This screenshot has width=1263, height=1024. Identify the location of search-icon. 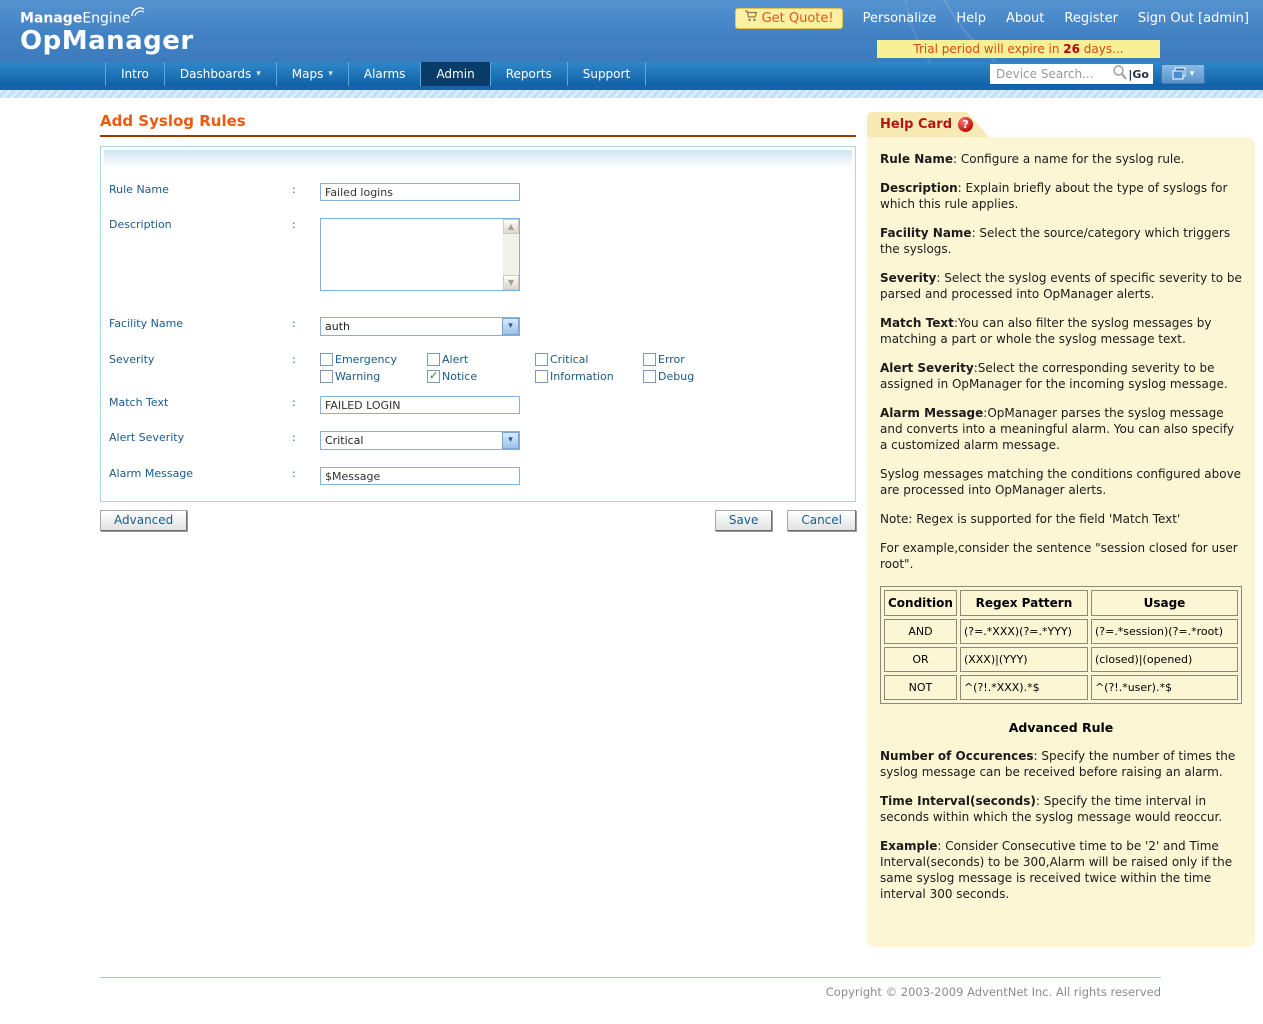
(1120, 74).